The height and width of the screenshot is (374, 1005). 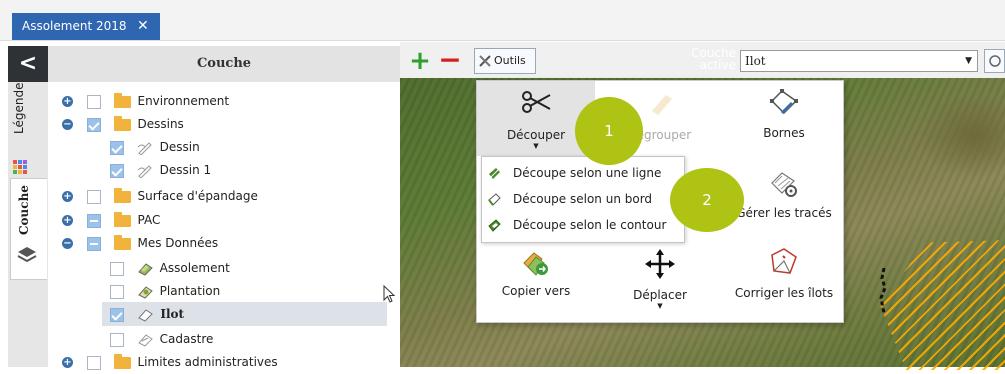 I want to click on corriger-ilots-tool: Corriger les îlots, so click(x=784, y=280).